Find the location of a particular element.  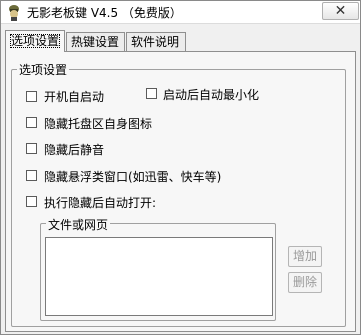

delete-button-label: 删除 is located at coordinates (304, 282).